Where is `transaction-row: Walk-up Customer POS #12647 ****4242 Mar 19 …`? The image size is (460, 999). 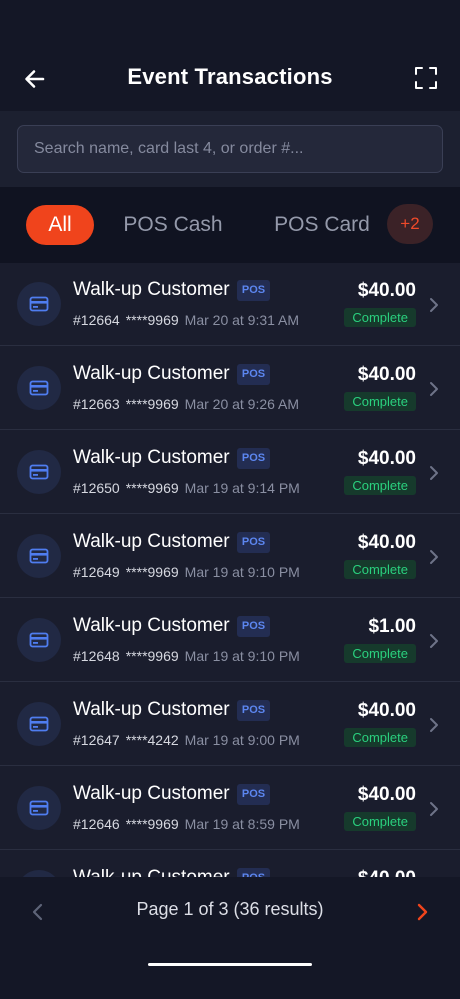 transaction-row: Walk-up Customer POS #12647 ****4242 Mar 19 … is located at coordinates (230, 724).